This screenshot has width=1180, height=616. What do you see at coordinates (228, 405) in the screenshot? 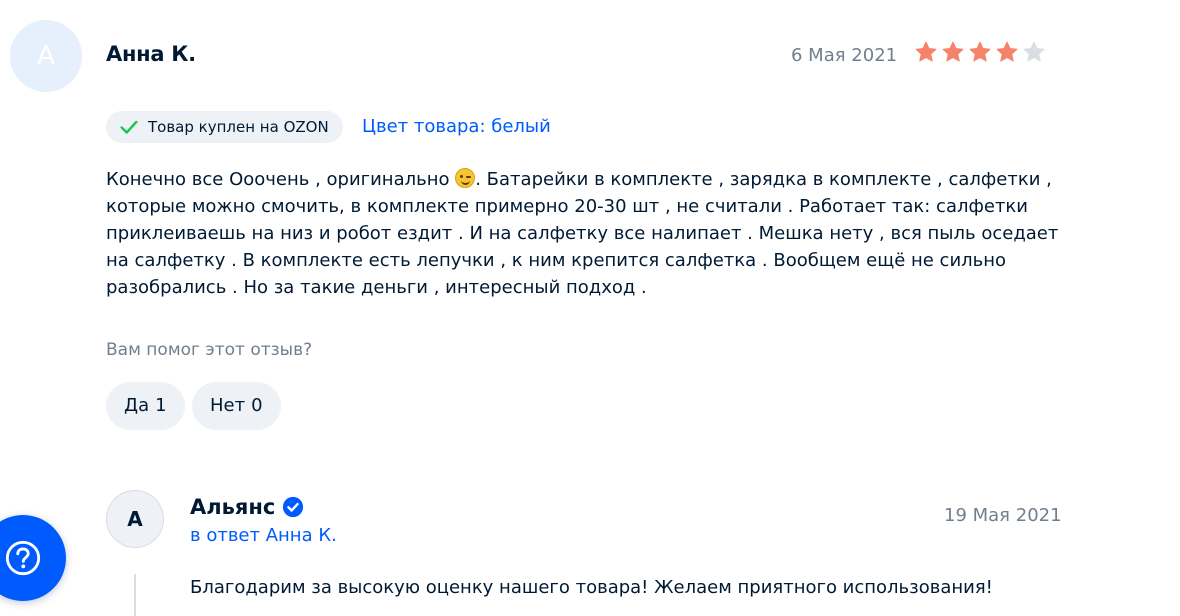
I see `helpful-no-label: Нет` at bounding box center [228, 405].